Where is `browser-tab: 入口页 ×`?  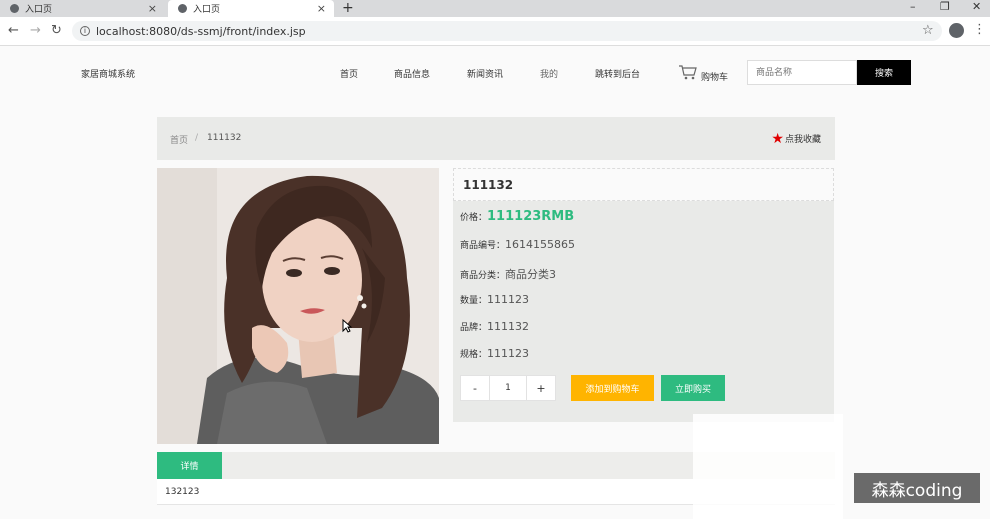
browser-tab: 入口页 × is located at coordinates (82, 8).